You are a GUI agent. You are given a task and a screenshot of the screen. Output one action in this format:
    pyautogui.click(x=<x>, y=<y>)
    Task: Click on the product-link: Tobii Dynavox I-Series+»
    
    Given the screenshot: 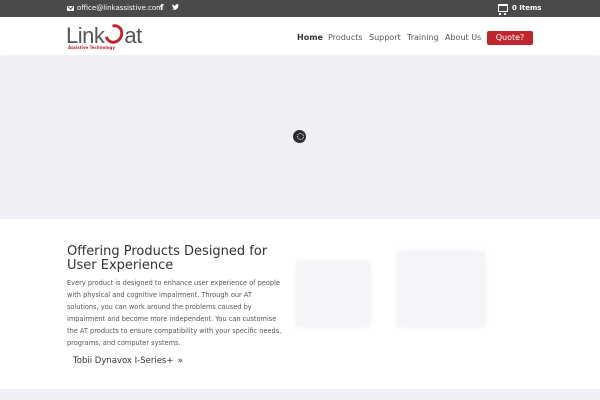 What is the action you would take?
    pyautogui.click(x=128, y=361)
    